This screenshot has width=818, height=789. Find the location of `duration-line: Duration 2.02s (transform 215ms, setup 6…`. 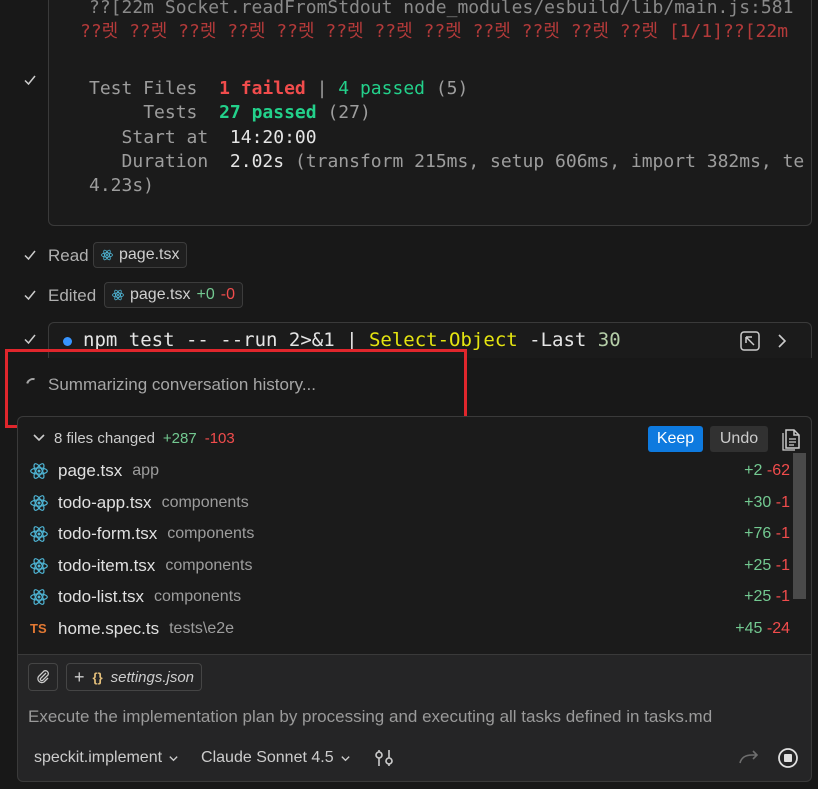

duration-line: Duration 2.02s (transform 215ms, setup 6… is located at coordinates (463, 161).